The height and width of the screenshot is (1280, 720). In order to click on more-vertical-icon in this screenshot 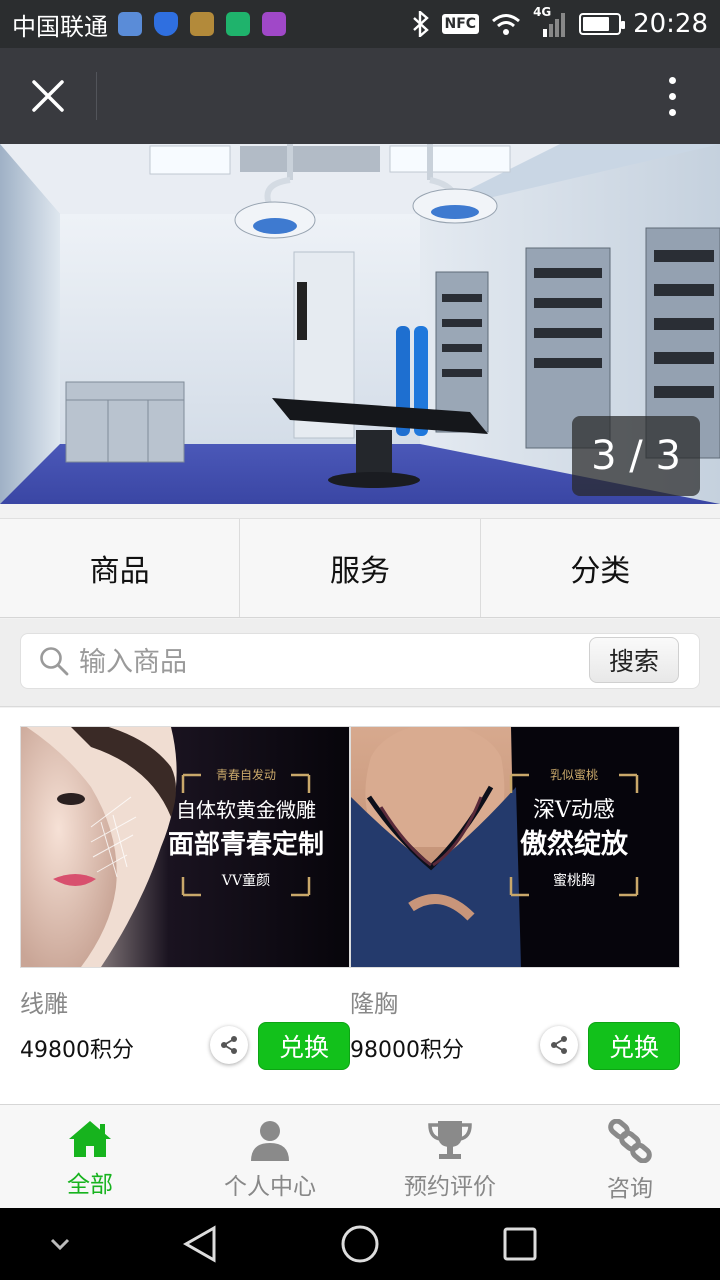, I will do `click(672, 80)`.